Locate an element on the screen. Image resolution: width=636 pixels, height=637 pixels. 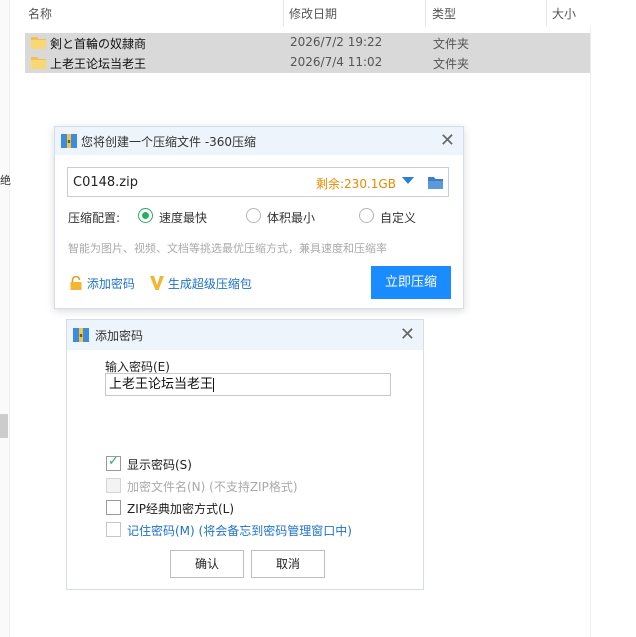
file-name: 剣と首輪の奴隷商 is located at coordinates (98, 44).